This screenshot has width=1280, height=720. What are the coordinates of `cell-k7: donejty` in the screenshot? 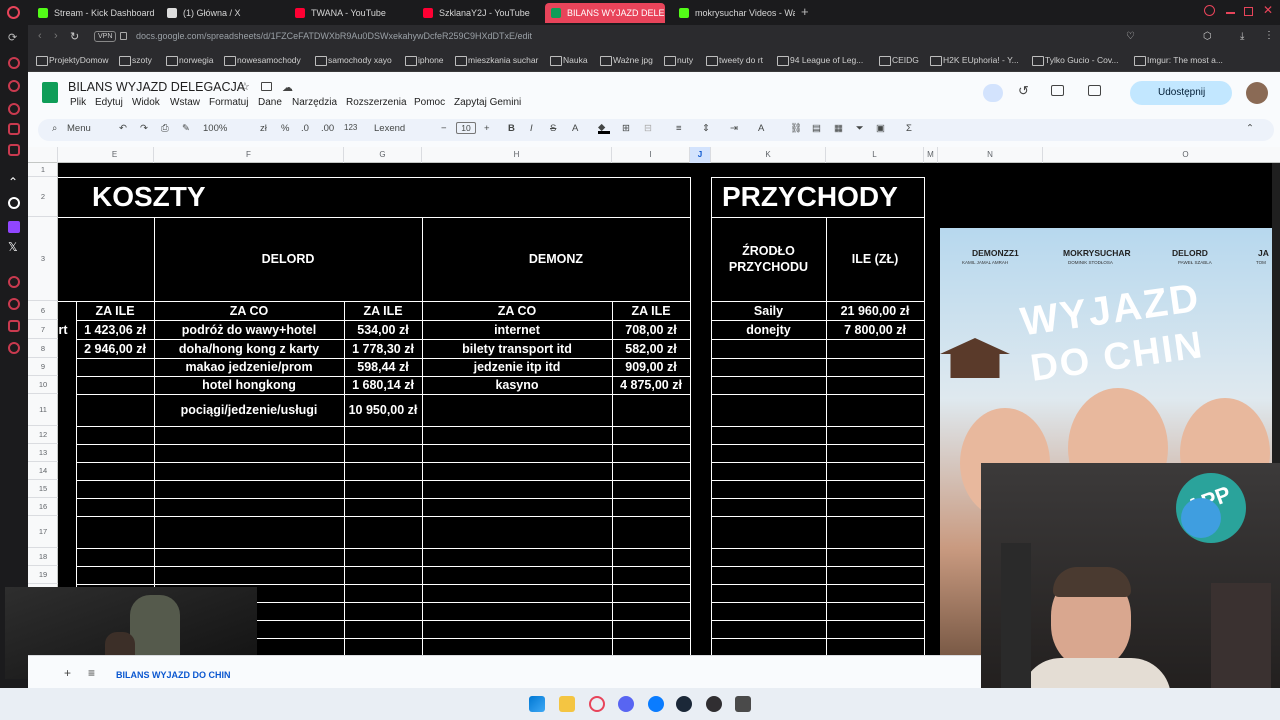 It's located at (768, 329).